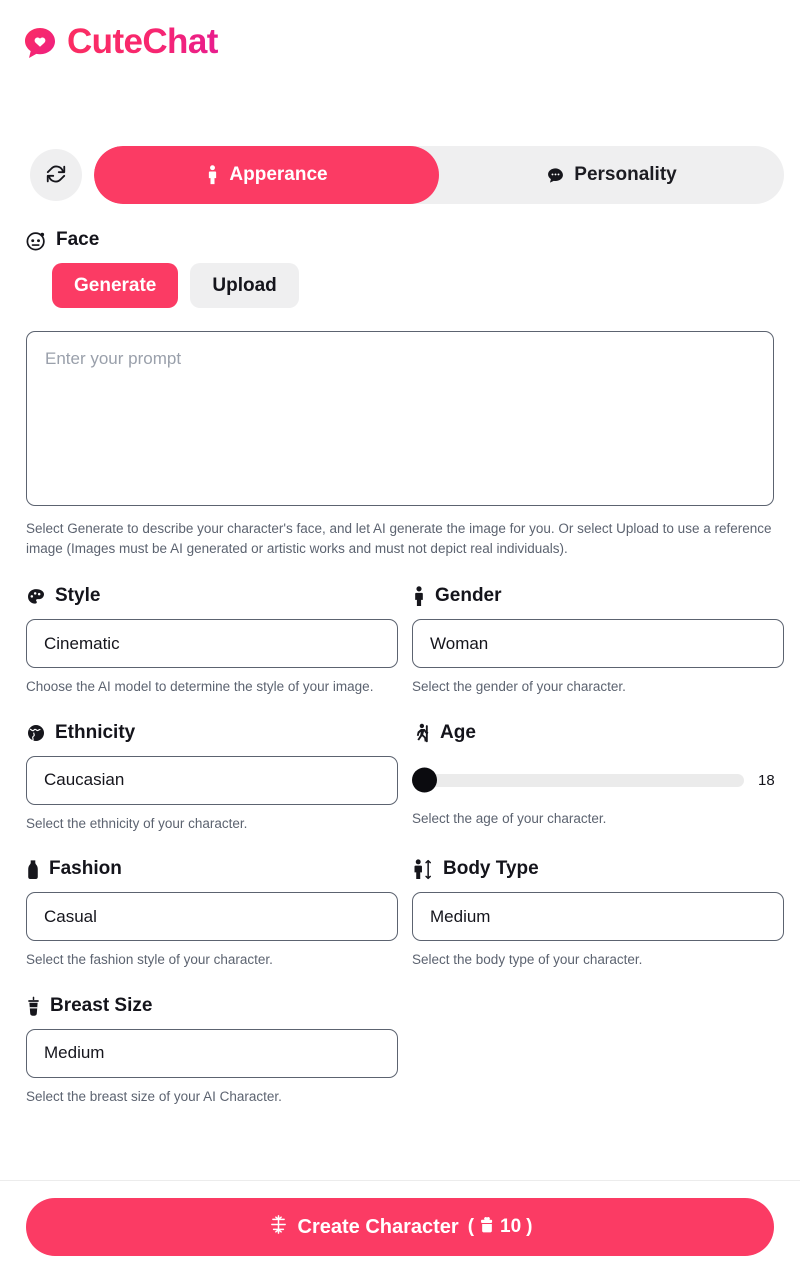  What do you see at coordinates (487, 1227) in the screenshot?
I see `token-gift-icon` at bounding box center [487, 1227].